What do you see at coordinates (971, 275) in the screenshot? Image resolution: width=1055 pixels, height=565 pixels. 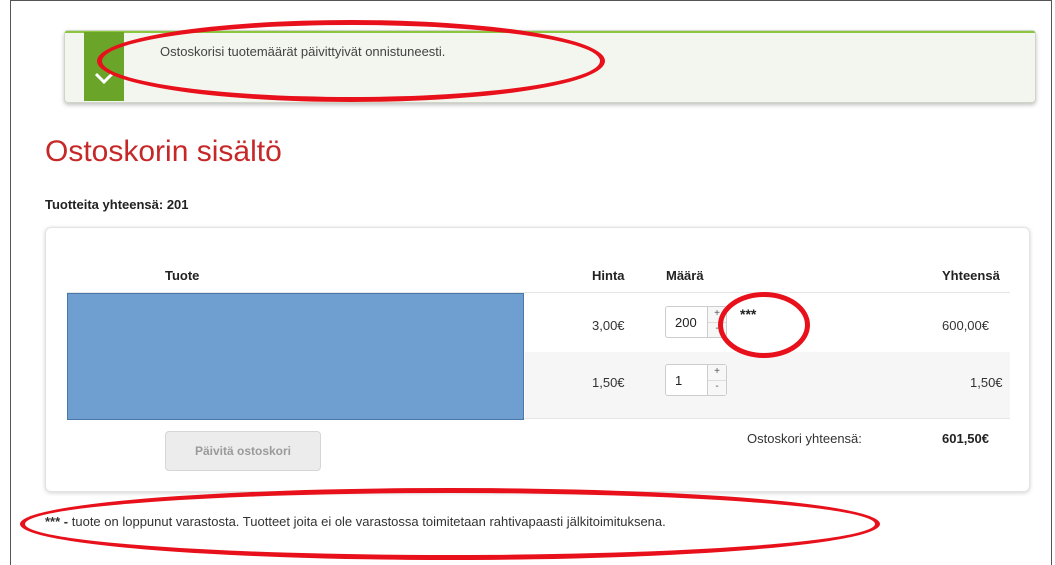 I see `header-total: Yhteensä` at bounding box center [971, 275].